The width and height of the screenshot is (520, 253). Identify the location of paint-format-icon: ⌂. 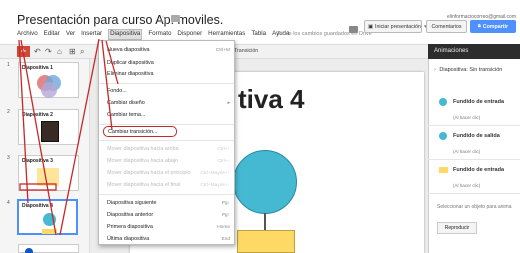
(59, 51).